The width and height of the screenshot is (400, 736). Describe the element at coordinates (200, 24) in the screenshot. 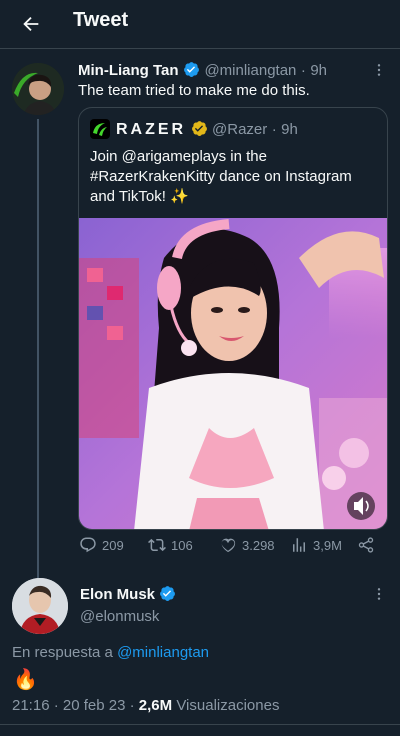

I see `top-bar: Tweet` at that location.